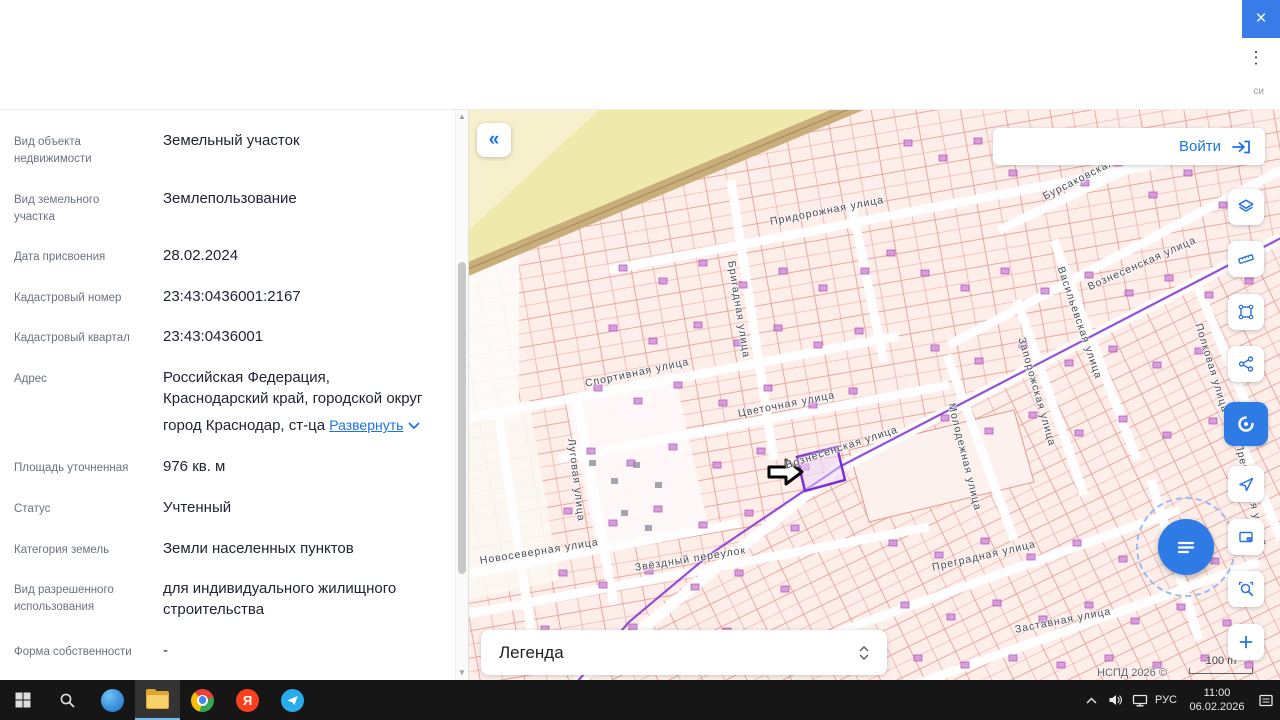 This screenshot has height=720, width=1280. What do you see at coordinates (258, 548) in the screenshot?
I see `field-value: Земли населенных пунктов` at bounding box center [258, 548].